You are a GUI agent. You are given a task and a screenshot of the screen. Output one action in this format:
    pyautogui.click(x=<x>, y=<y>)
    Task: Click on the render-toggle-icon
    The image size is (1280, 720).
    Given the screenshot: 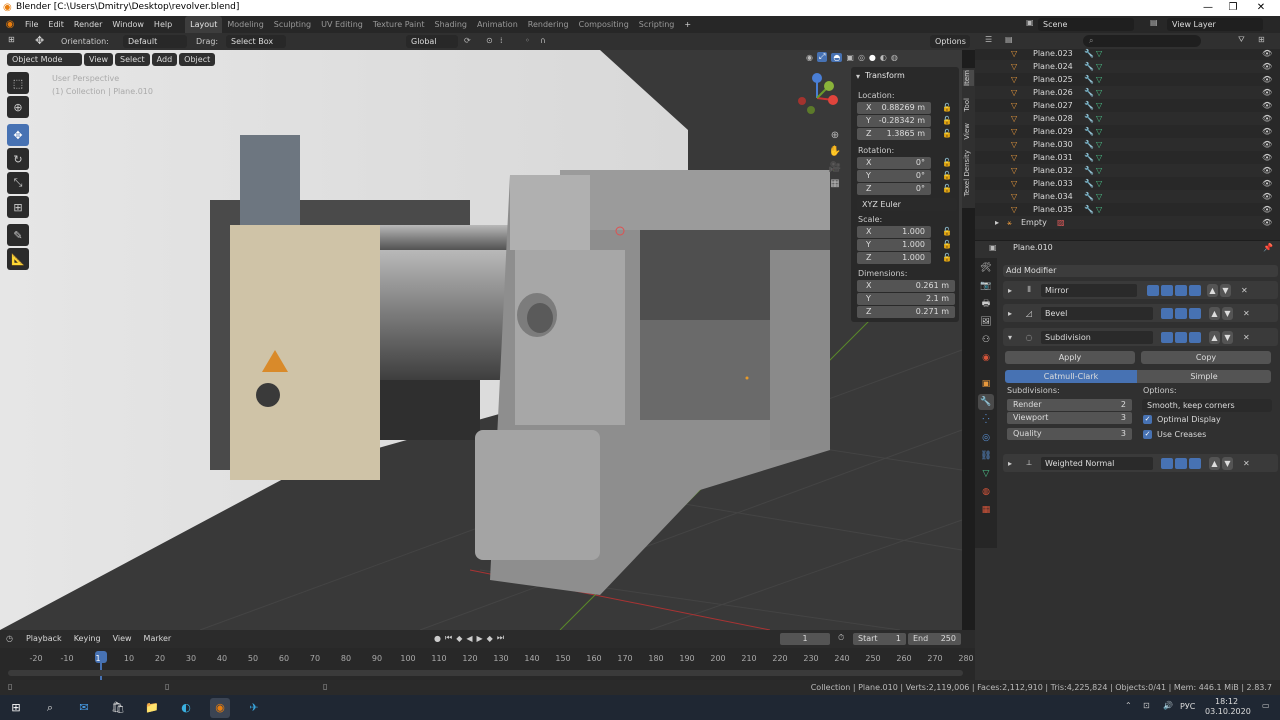 What is the action you would take?
    pyautogui.click(x=1181, y=313)
    